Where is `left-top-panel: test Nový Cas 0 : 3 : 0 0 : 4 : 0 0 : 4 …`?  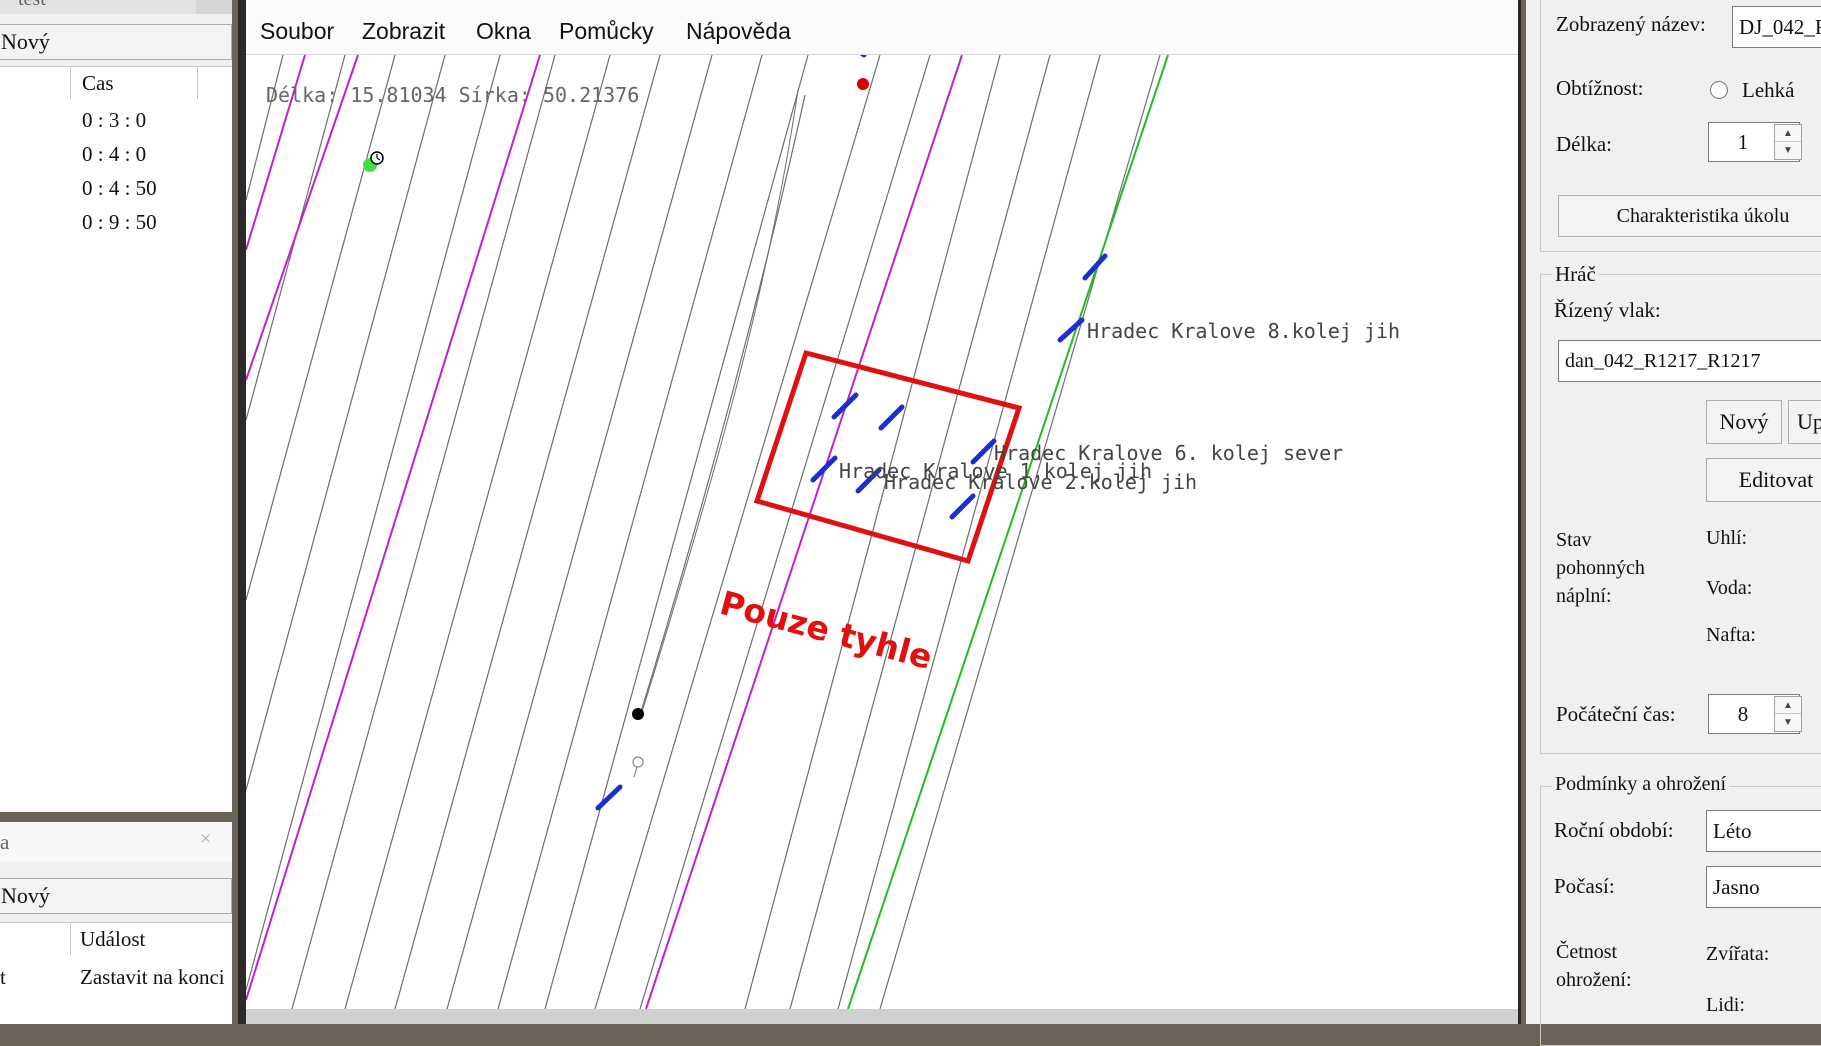 left-top-panel: test Nový Cas 0 : 3 : 0 0 : 4 : 0 0 : 4 … is located at coordinates (116, 406).